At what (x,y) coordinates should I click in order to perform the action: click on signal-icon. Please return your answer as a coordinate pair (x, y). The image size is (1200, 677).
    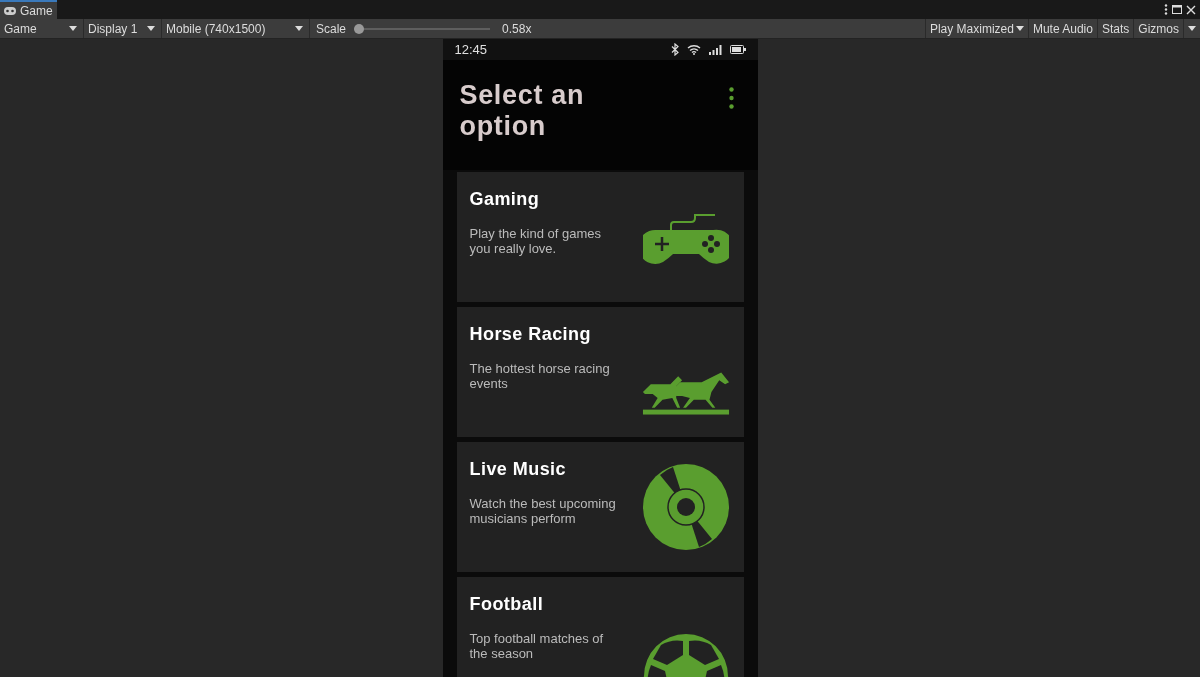
    Looking at the image, I should click on (715, 49).